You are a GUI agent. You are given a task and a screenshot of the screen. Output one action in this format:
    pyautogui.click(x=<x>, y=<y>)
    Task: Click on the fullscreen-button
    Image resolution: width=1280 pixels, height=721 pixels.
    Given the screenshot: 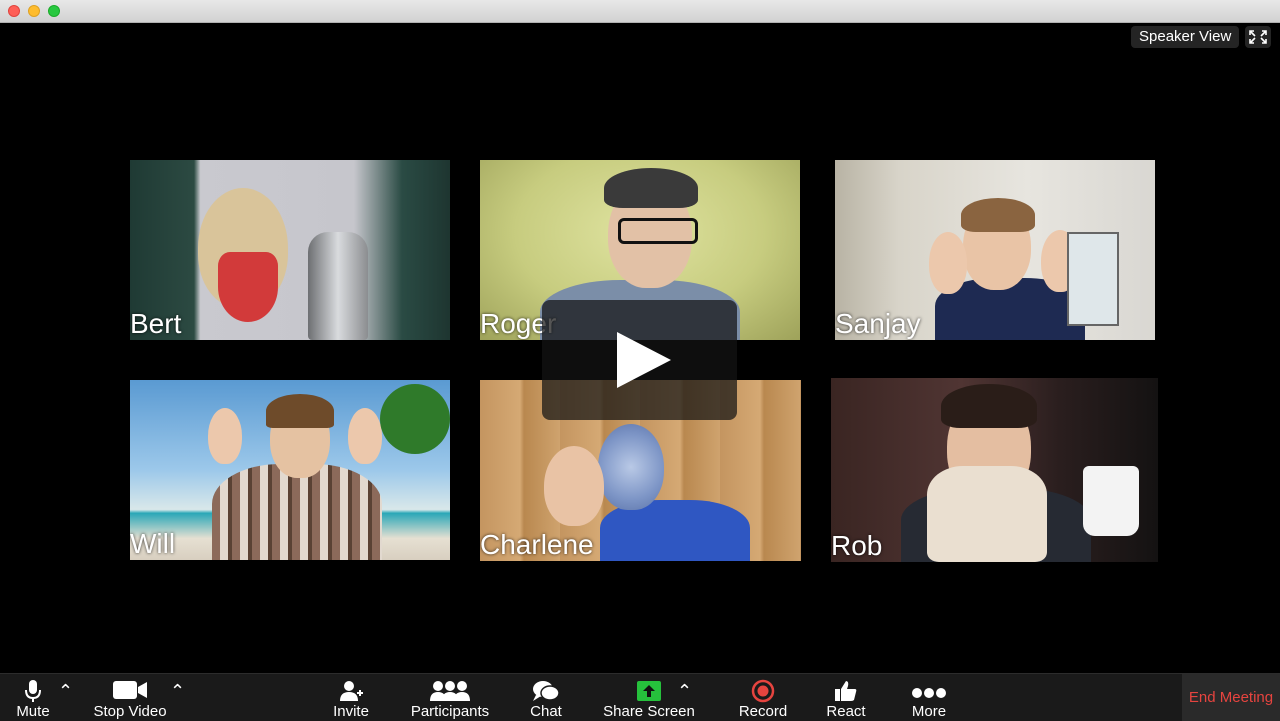 What is the action you would take?
    pyautogui.click(x=1258, y=37)
    